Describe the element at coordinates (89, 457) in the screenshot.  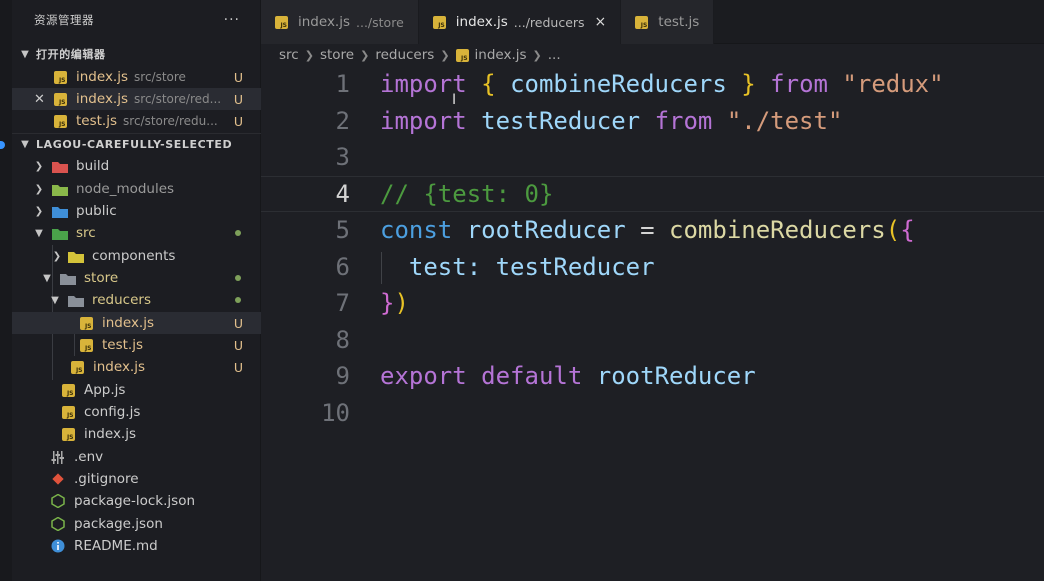
I see `file-name: .env` at that location.